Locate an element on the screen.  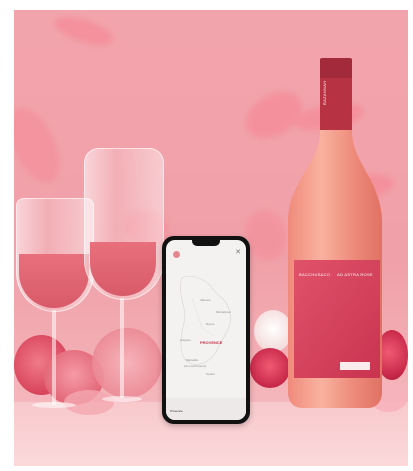
close-icon: ✕ is located at coordinates (238, 252).